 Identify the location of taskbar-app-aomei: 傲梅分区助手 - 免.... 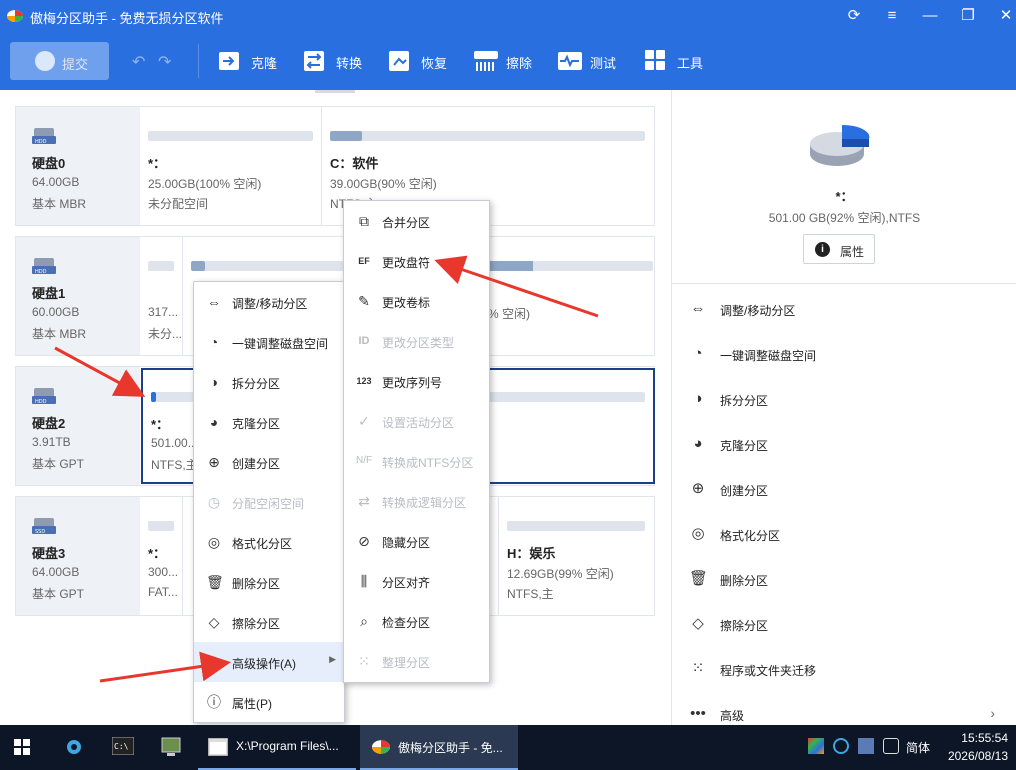
(439, 747).